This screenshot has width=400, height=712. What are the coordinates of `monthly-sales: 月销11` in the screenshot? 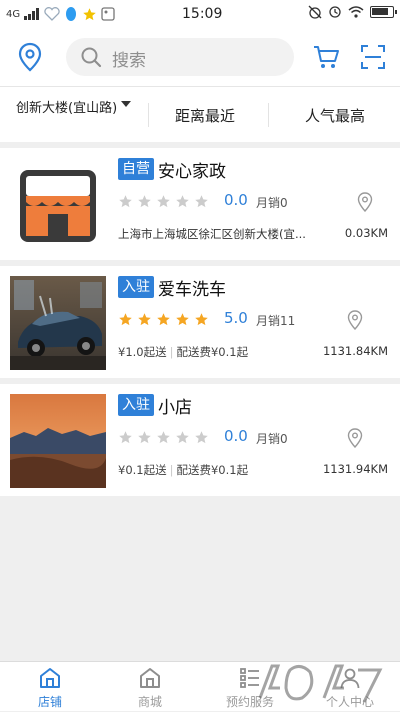 It's located at (276, 321).